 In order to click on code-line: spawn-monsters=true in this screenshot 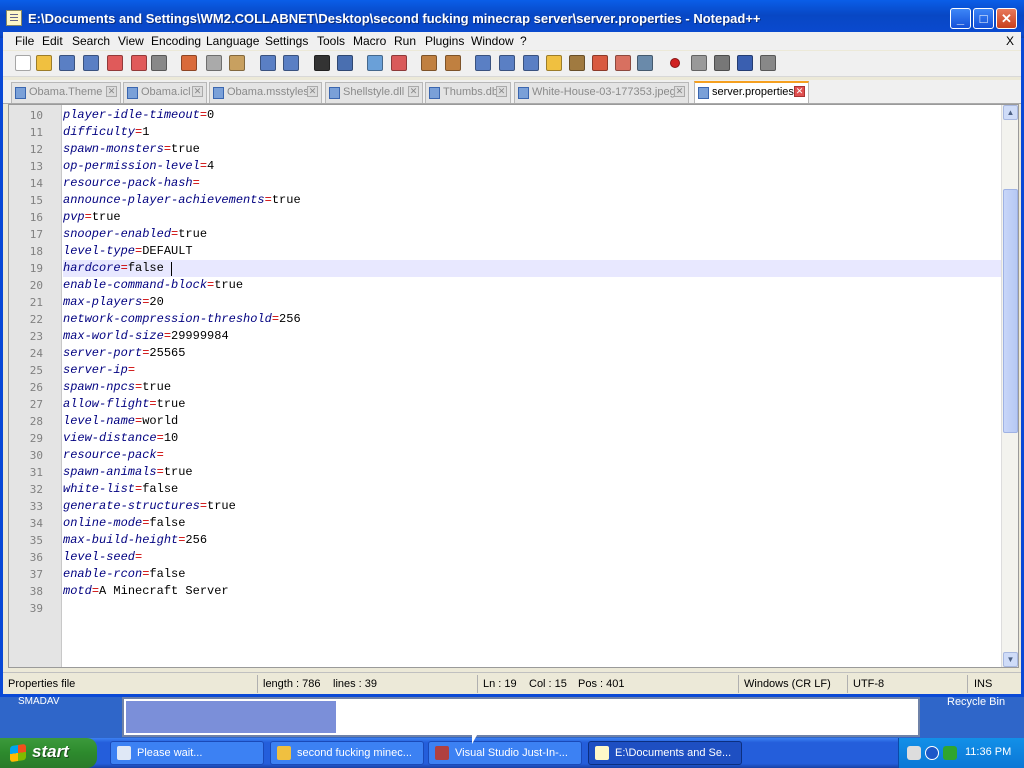, I will do `click(533, 149)`.